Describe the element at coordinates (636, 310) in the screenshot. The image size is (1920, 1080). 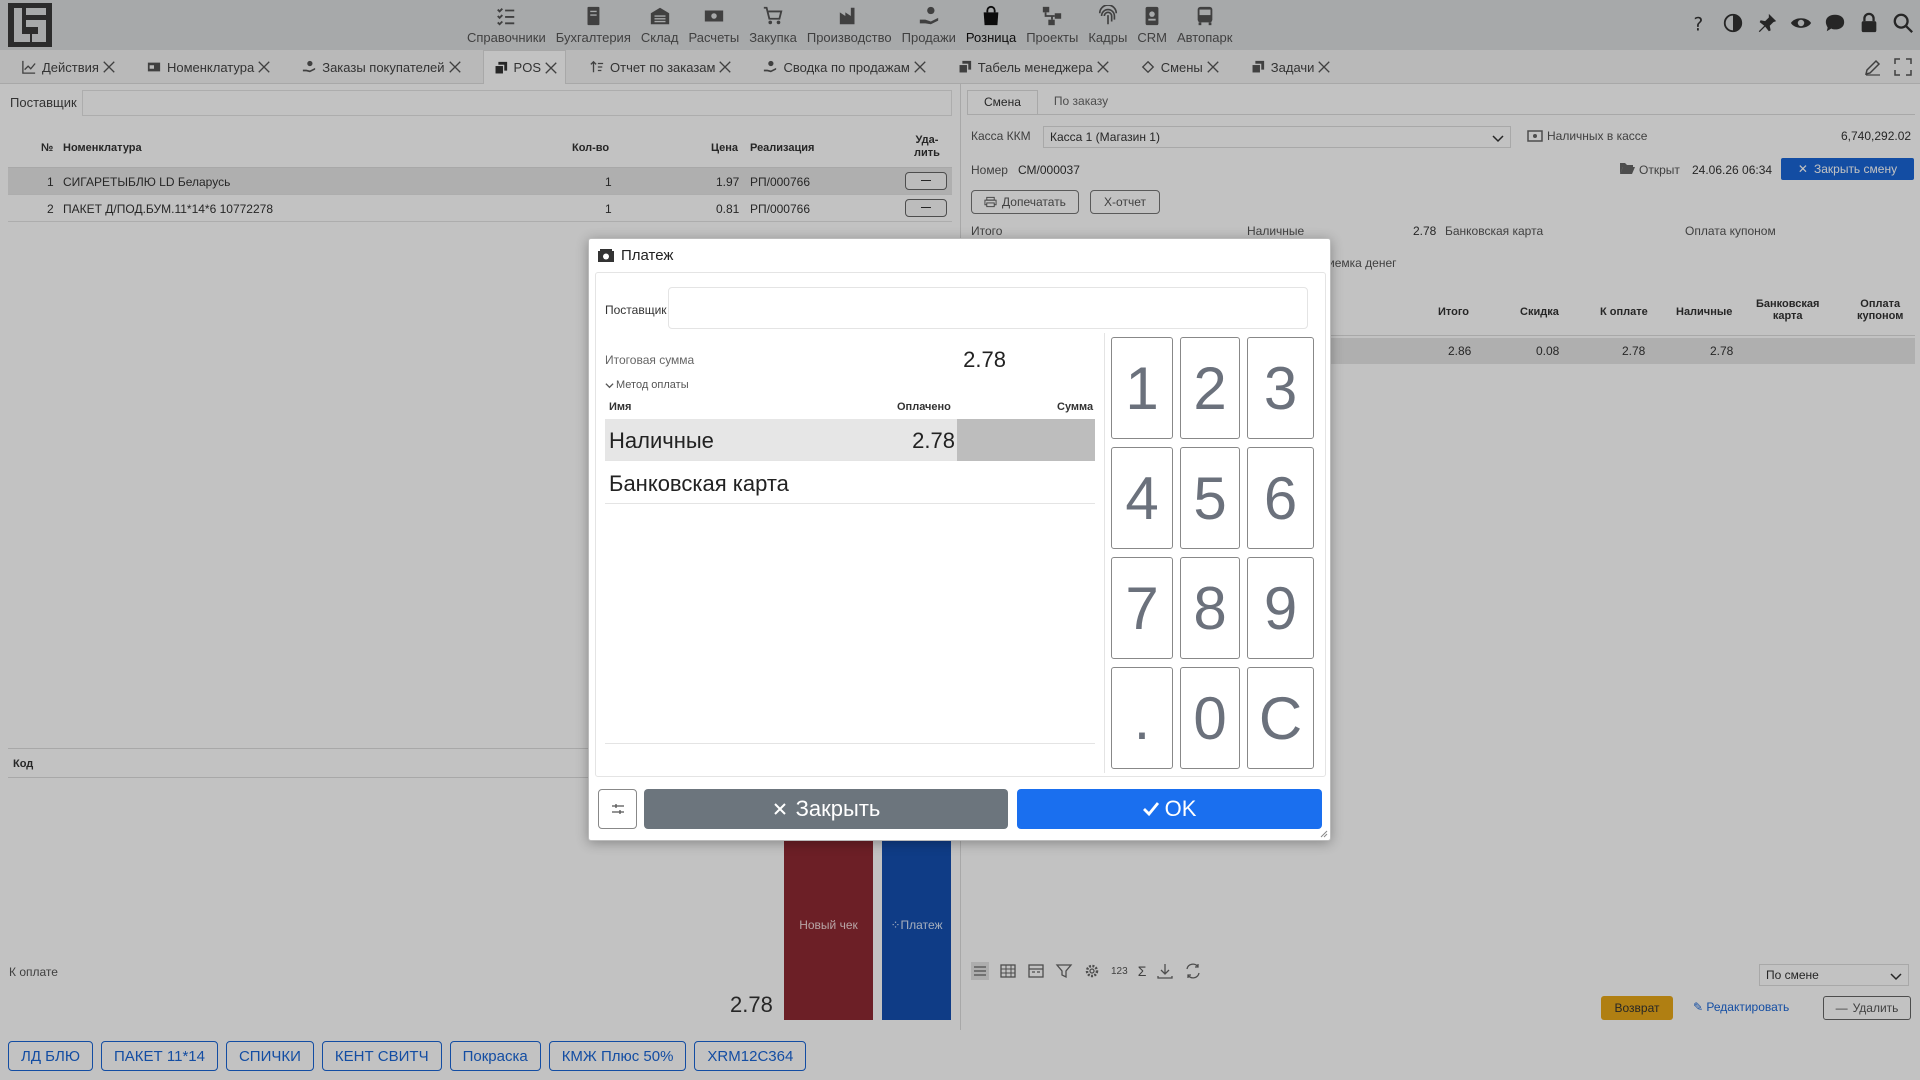
I see `supplier-label: Поставщик` at that location.